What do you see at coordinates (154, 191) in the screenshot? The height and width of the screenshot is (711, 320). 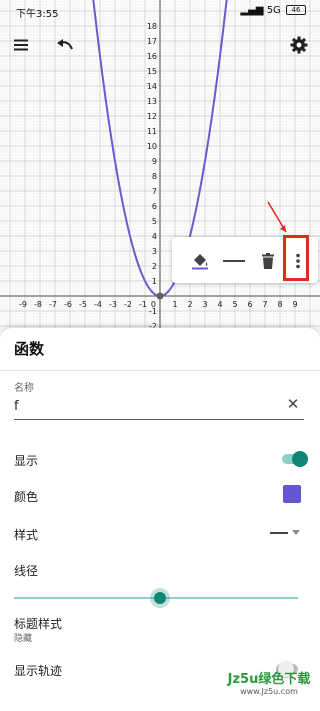 I see `y-tick-label: 7` at bounding box center [154, 191].